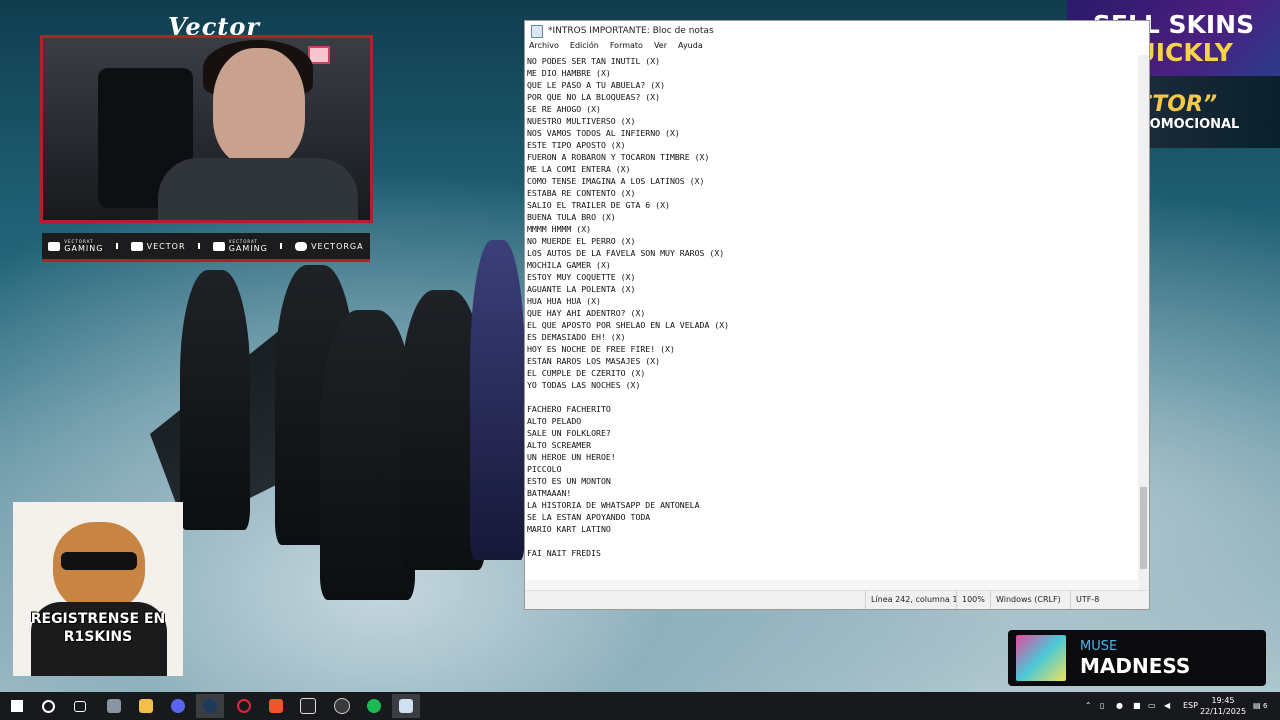 The height and width of the screenshot is (720, 1280). I want to click on cat-banner: REGISTRENSE EN R1SKINS, so click(98, 589).